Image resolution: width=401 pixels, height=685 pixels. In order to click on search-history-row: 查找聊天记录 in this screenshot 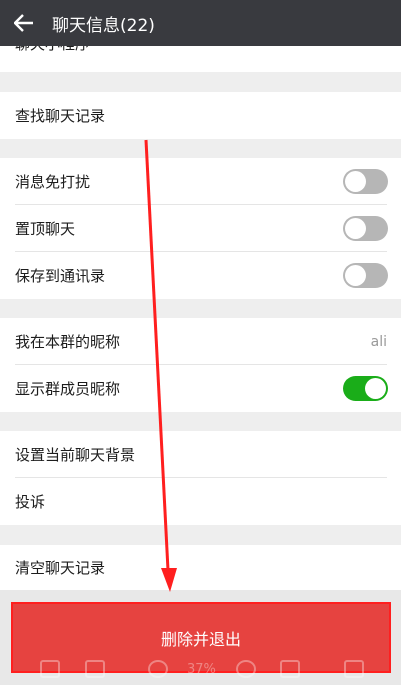, I will do `click(200, 115)`.